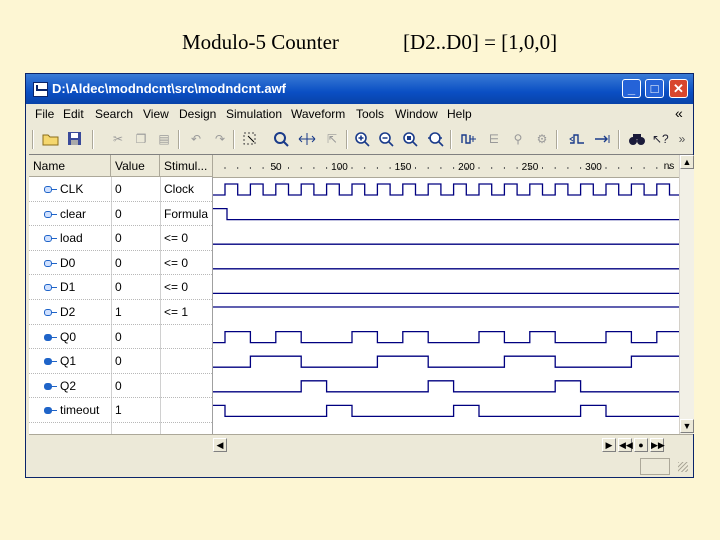 This screenshot has width=720, height=540. What do you see at coordinates (603, 139) in the screenshot?
I see `edge-next-icon` at bounding box center [603, 139].